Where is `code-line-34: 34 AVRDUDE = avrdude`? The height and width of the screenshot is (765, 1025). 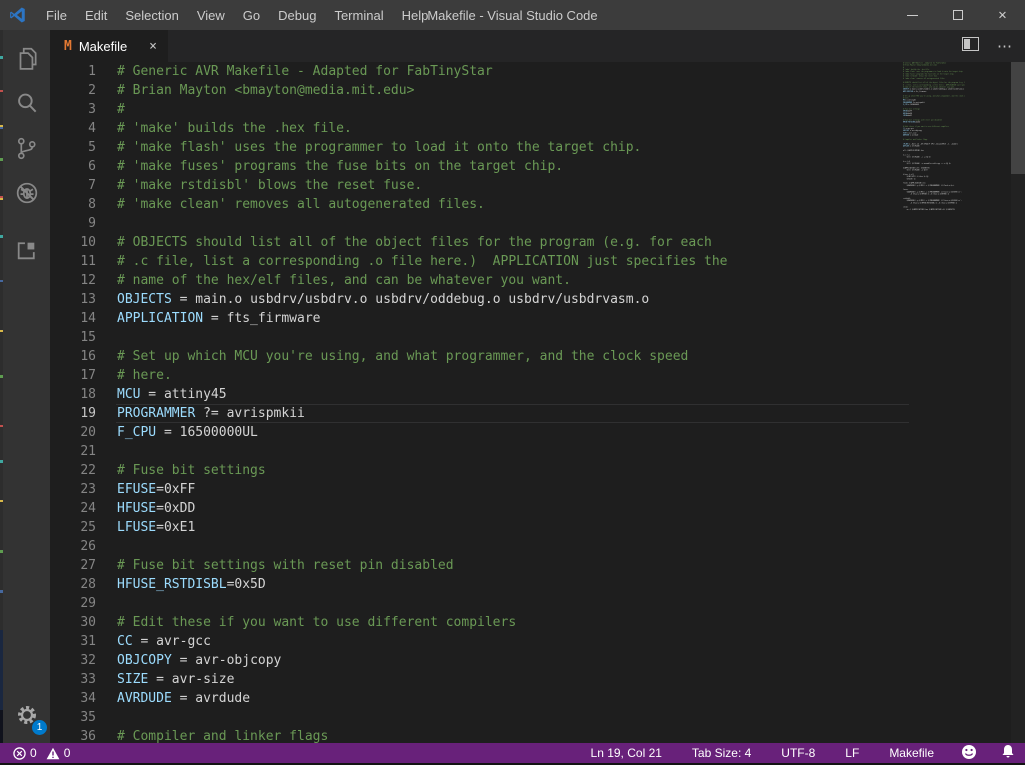
code-line-34: 34 AVRDUDE = avrdude is located at coordinates (537, 698).